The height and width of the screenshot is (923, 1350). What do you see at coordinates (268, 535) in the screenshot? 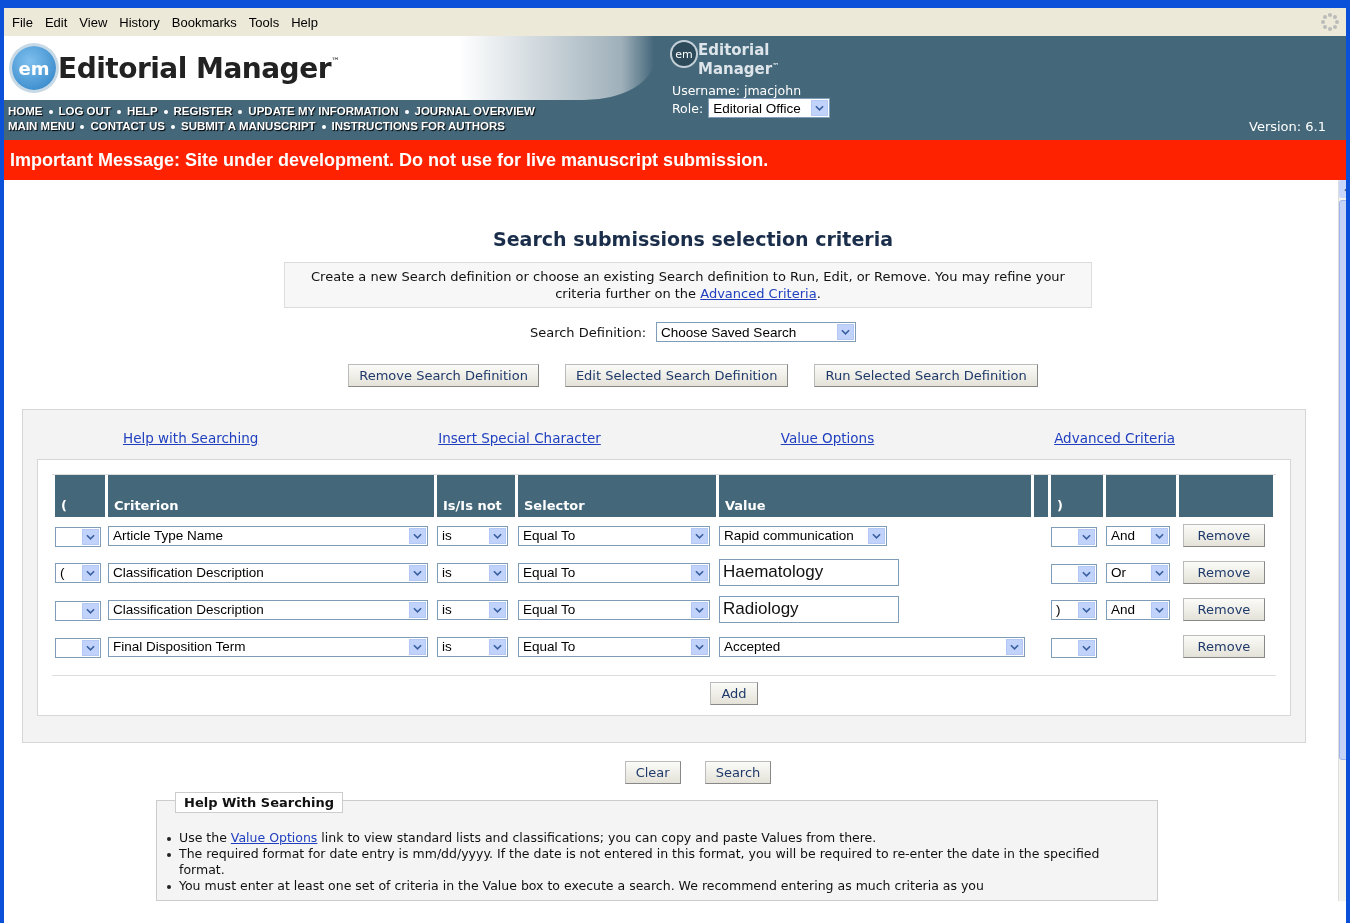
I see `criterion-dropdown: Article Type Name` at bounding box center [268, 535].